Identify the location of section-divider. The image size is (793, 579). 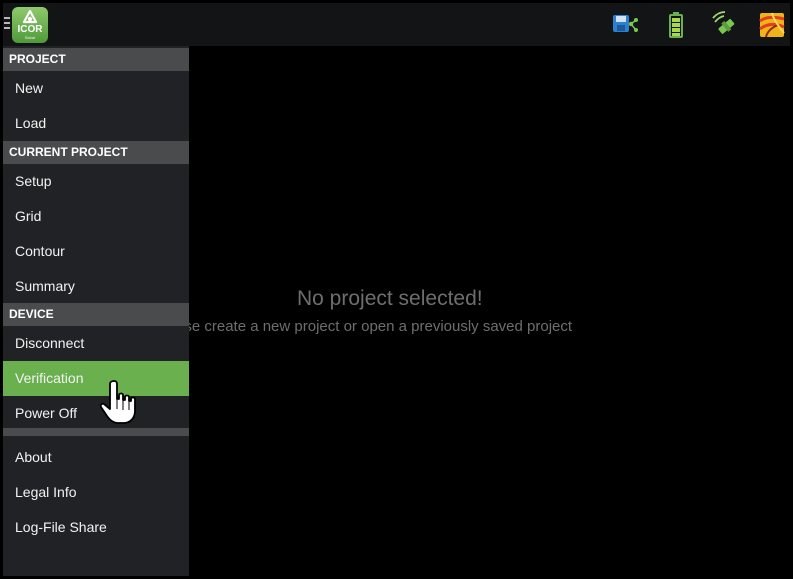
(96, 432).